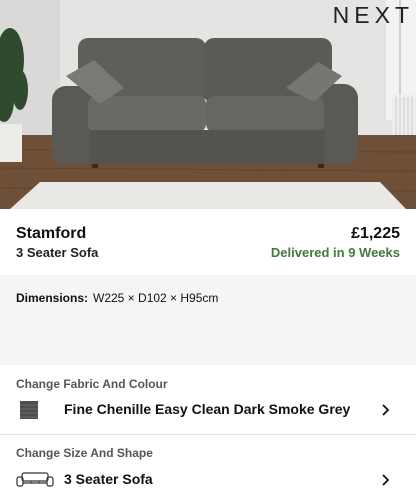 This screenshot has height=500, width=416. What do you see at coordinates (208, 480) in the screenshot?
I see `size-option-row: 3 Seater Sofa` at bounding box center [208, 480].